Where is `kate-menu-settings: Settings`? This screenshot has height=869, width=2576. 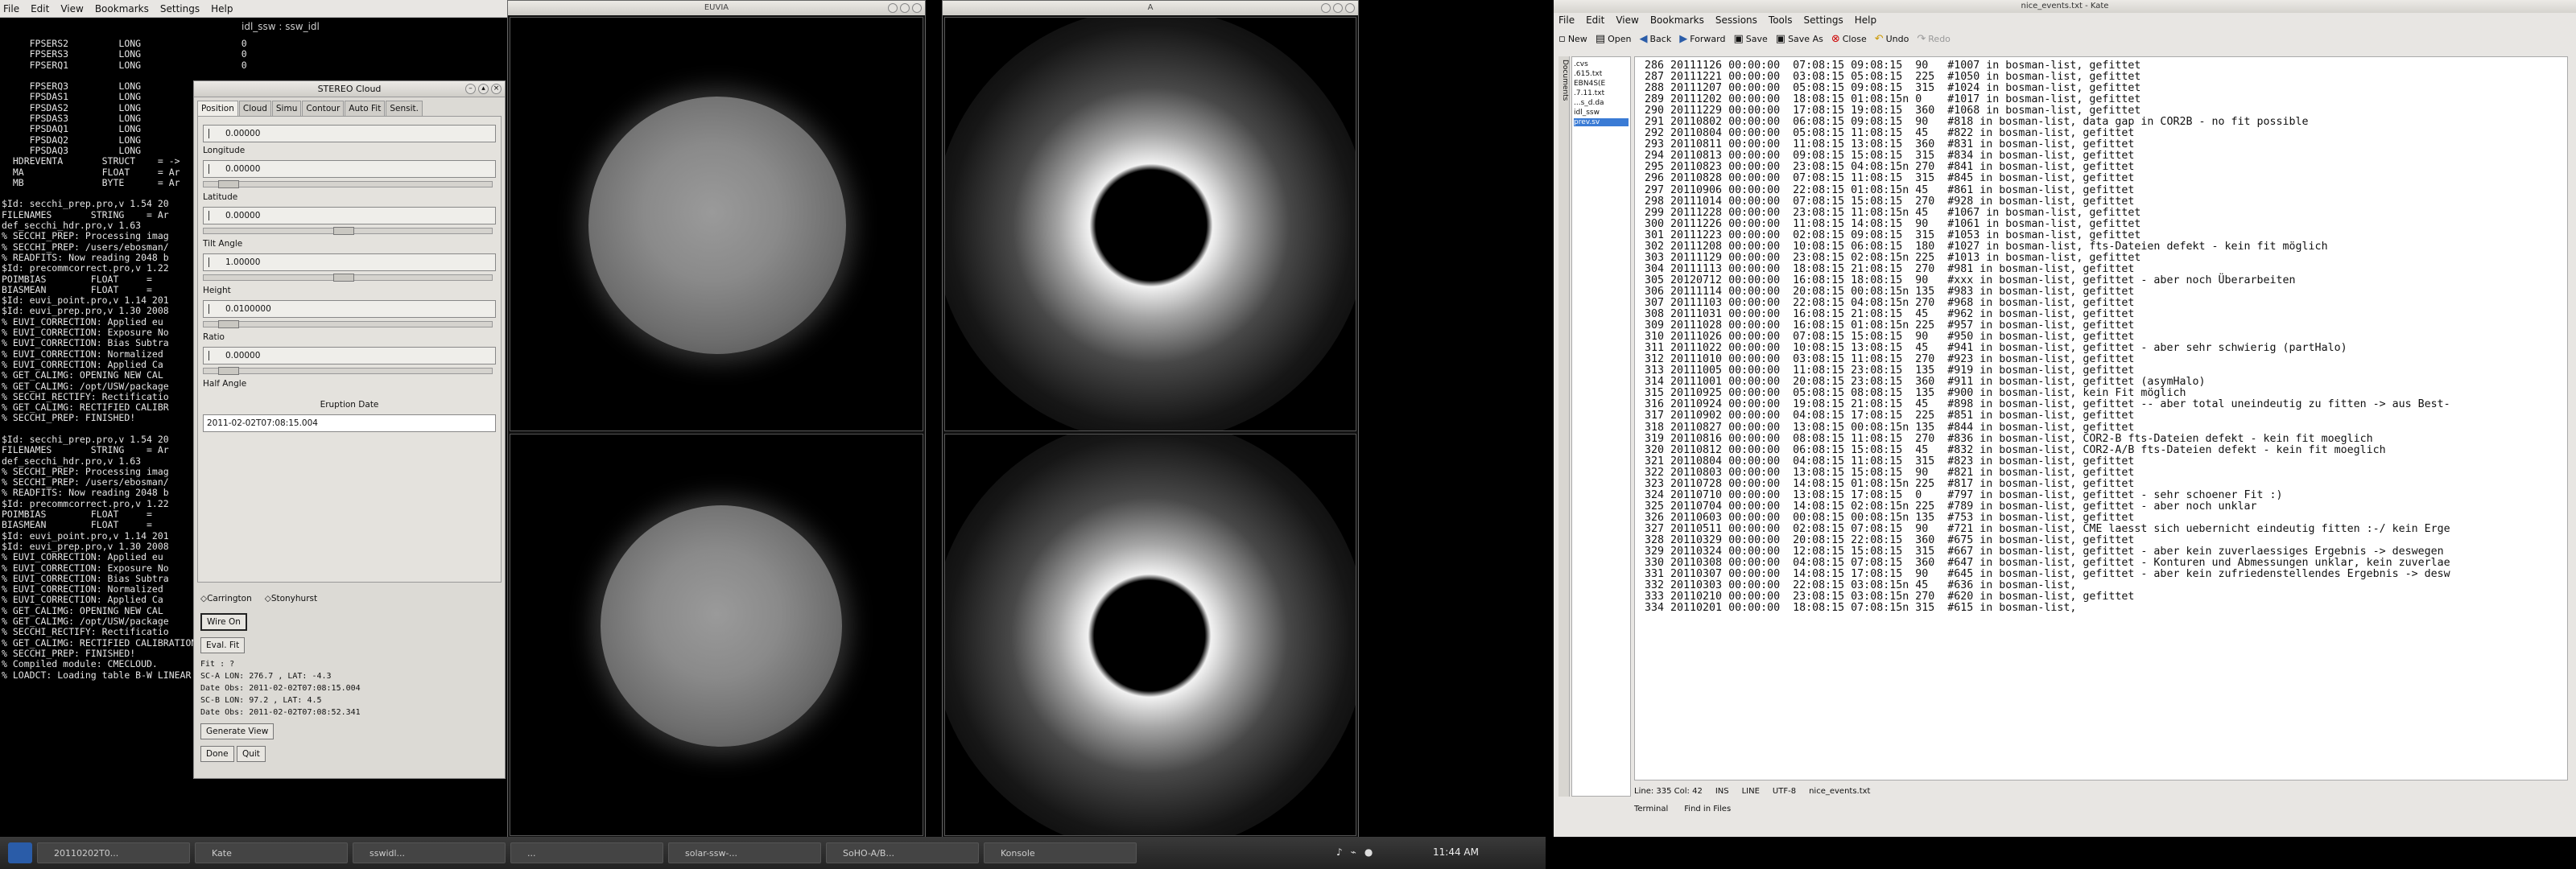
kate-menu-settings: Settings is located at coordinates (1823, 20).